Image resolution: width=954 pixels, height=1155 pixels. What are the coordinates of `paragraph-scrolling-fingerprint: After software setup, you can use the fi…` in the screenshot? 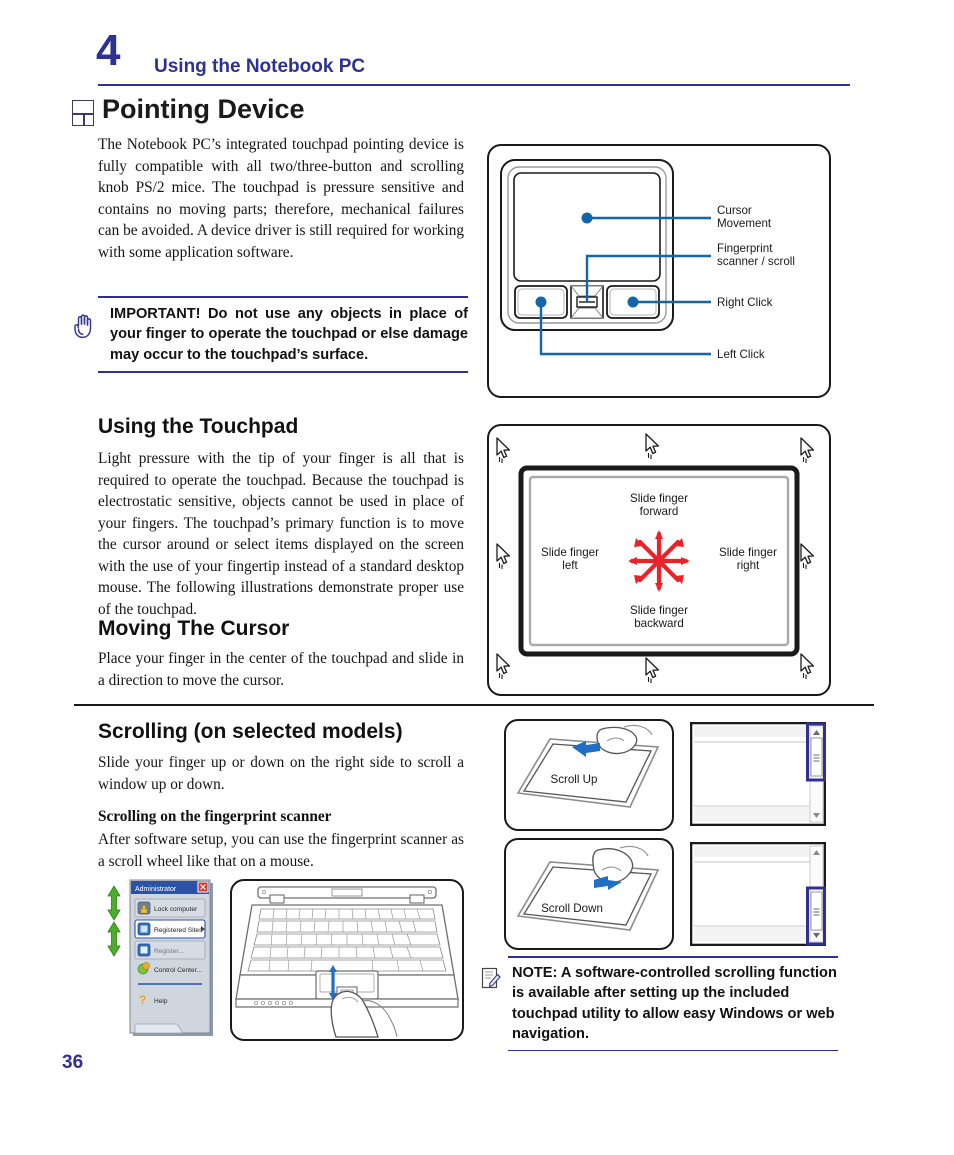 It's located at (281, 850).